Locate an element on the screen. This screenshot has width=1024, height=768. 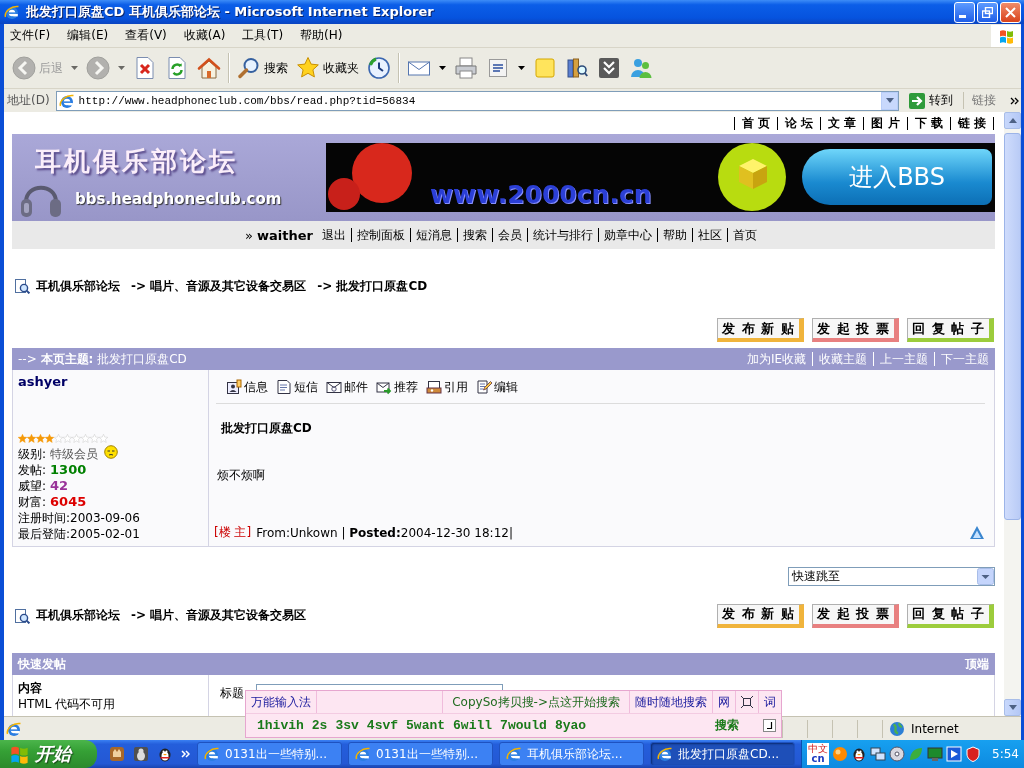
email-link: 邮件 is located at coordinates (347, 387).